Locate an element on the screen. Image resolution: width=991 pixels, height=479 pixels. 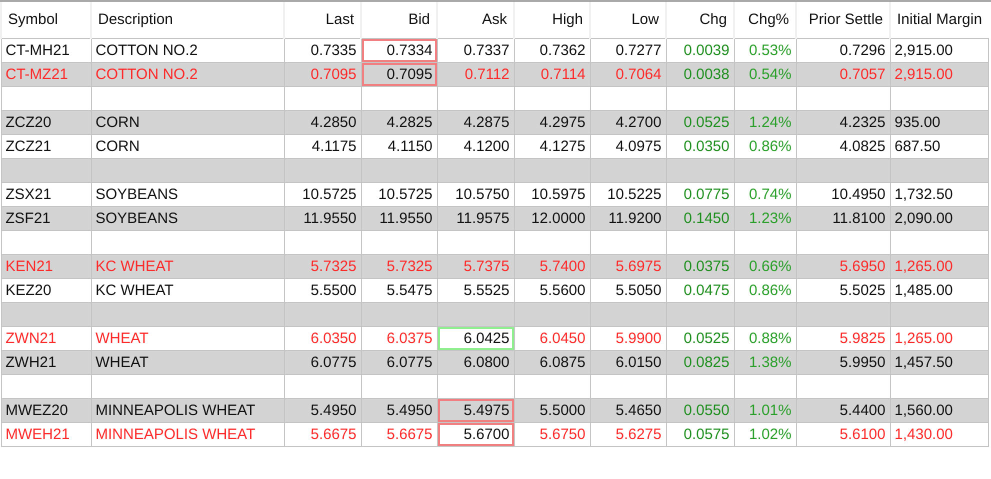
table-cell: 5.7400 is located at coordinates (552, 266).